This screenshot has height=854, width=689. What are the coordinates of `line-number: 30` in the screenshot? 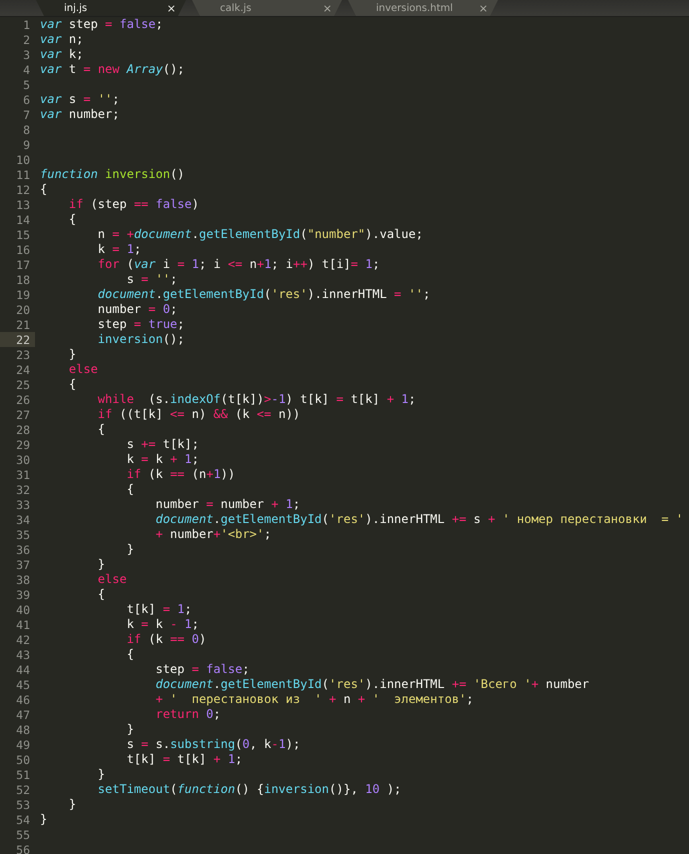 It's located at (23, 459).